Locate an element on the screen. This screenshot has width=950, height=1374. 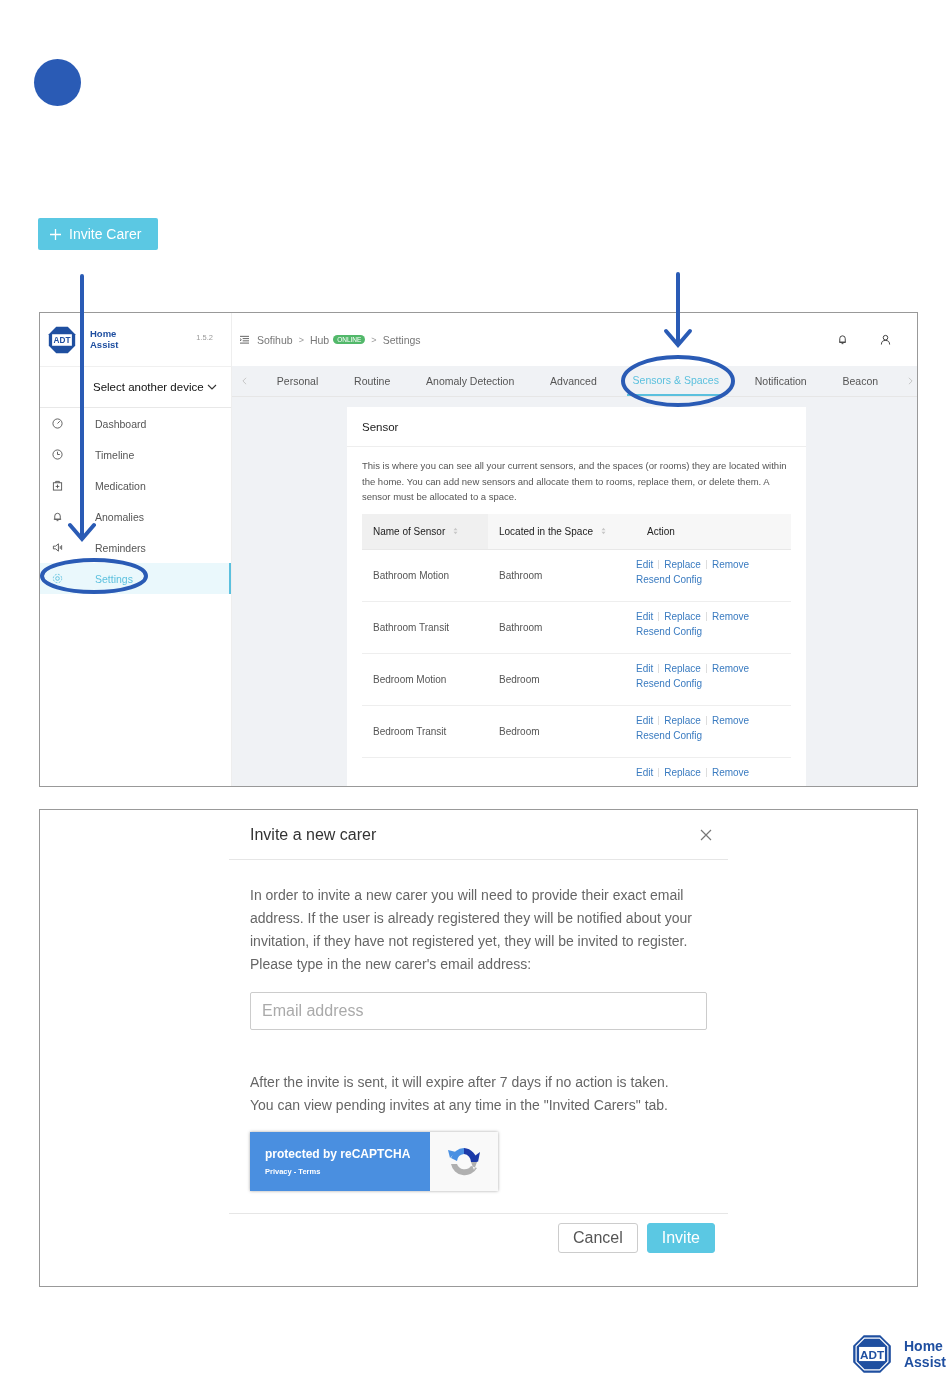
recaptcha-text: protected by reCAPTCHA is located at coordinates (338, 1154).